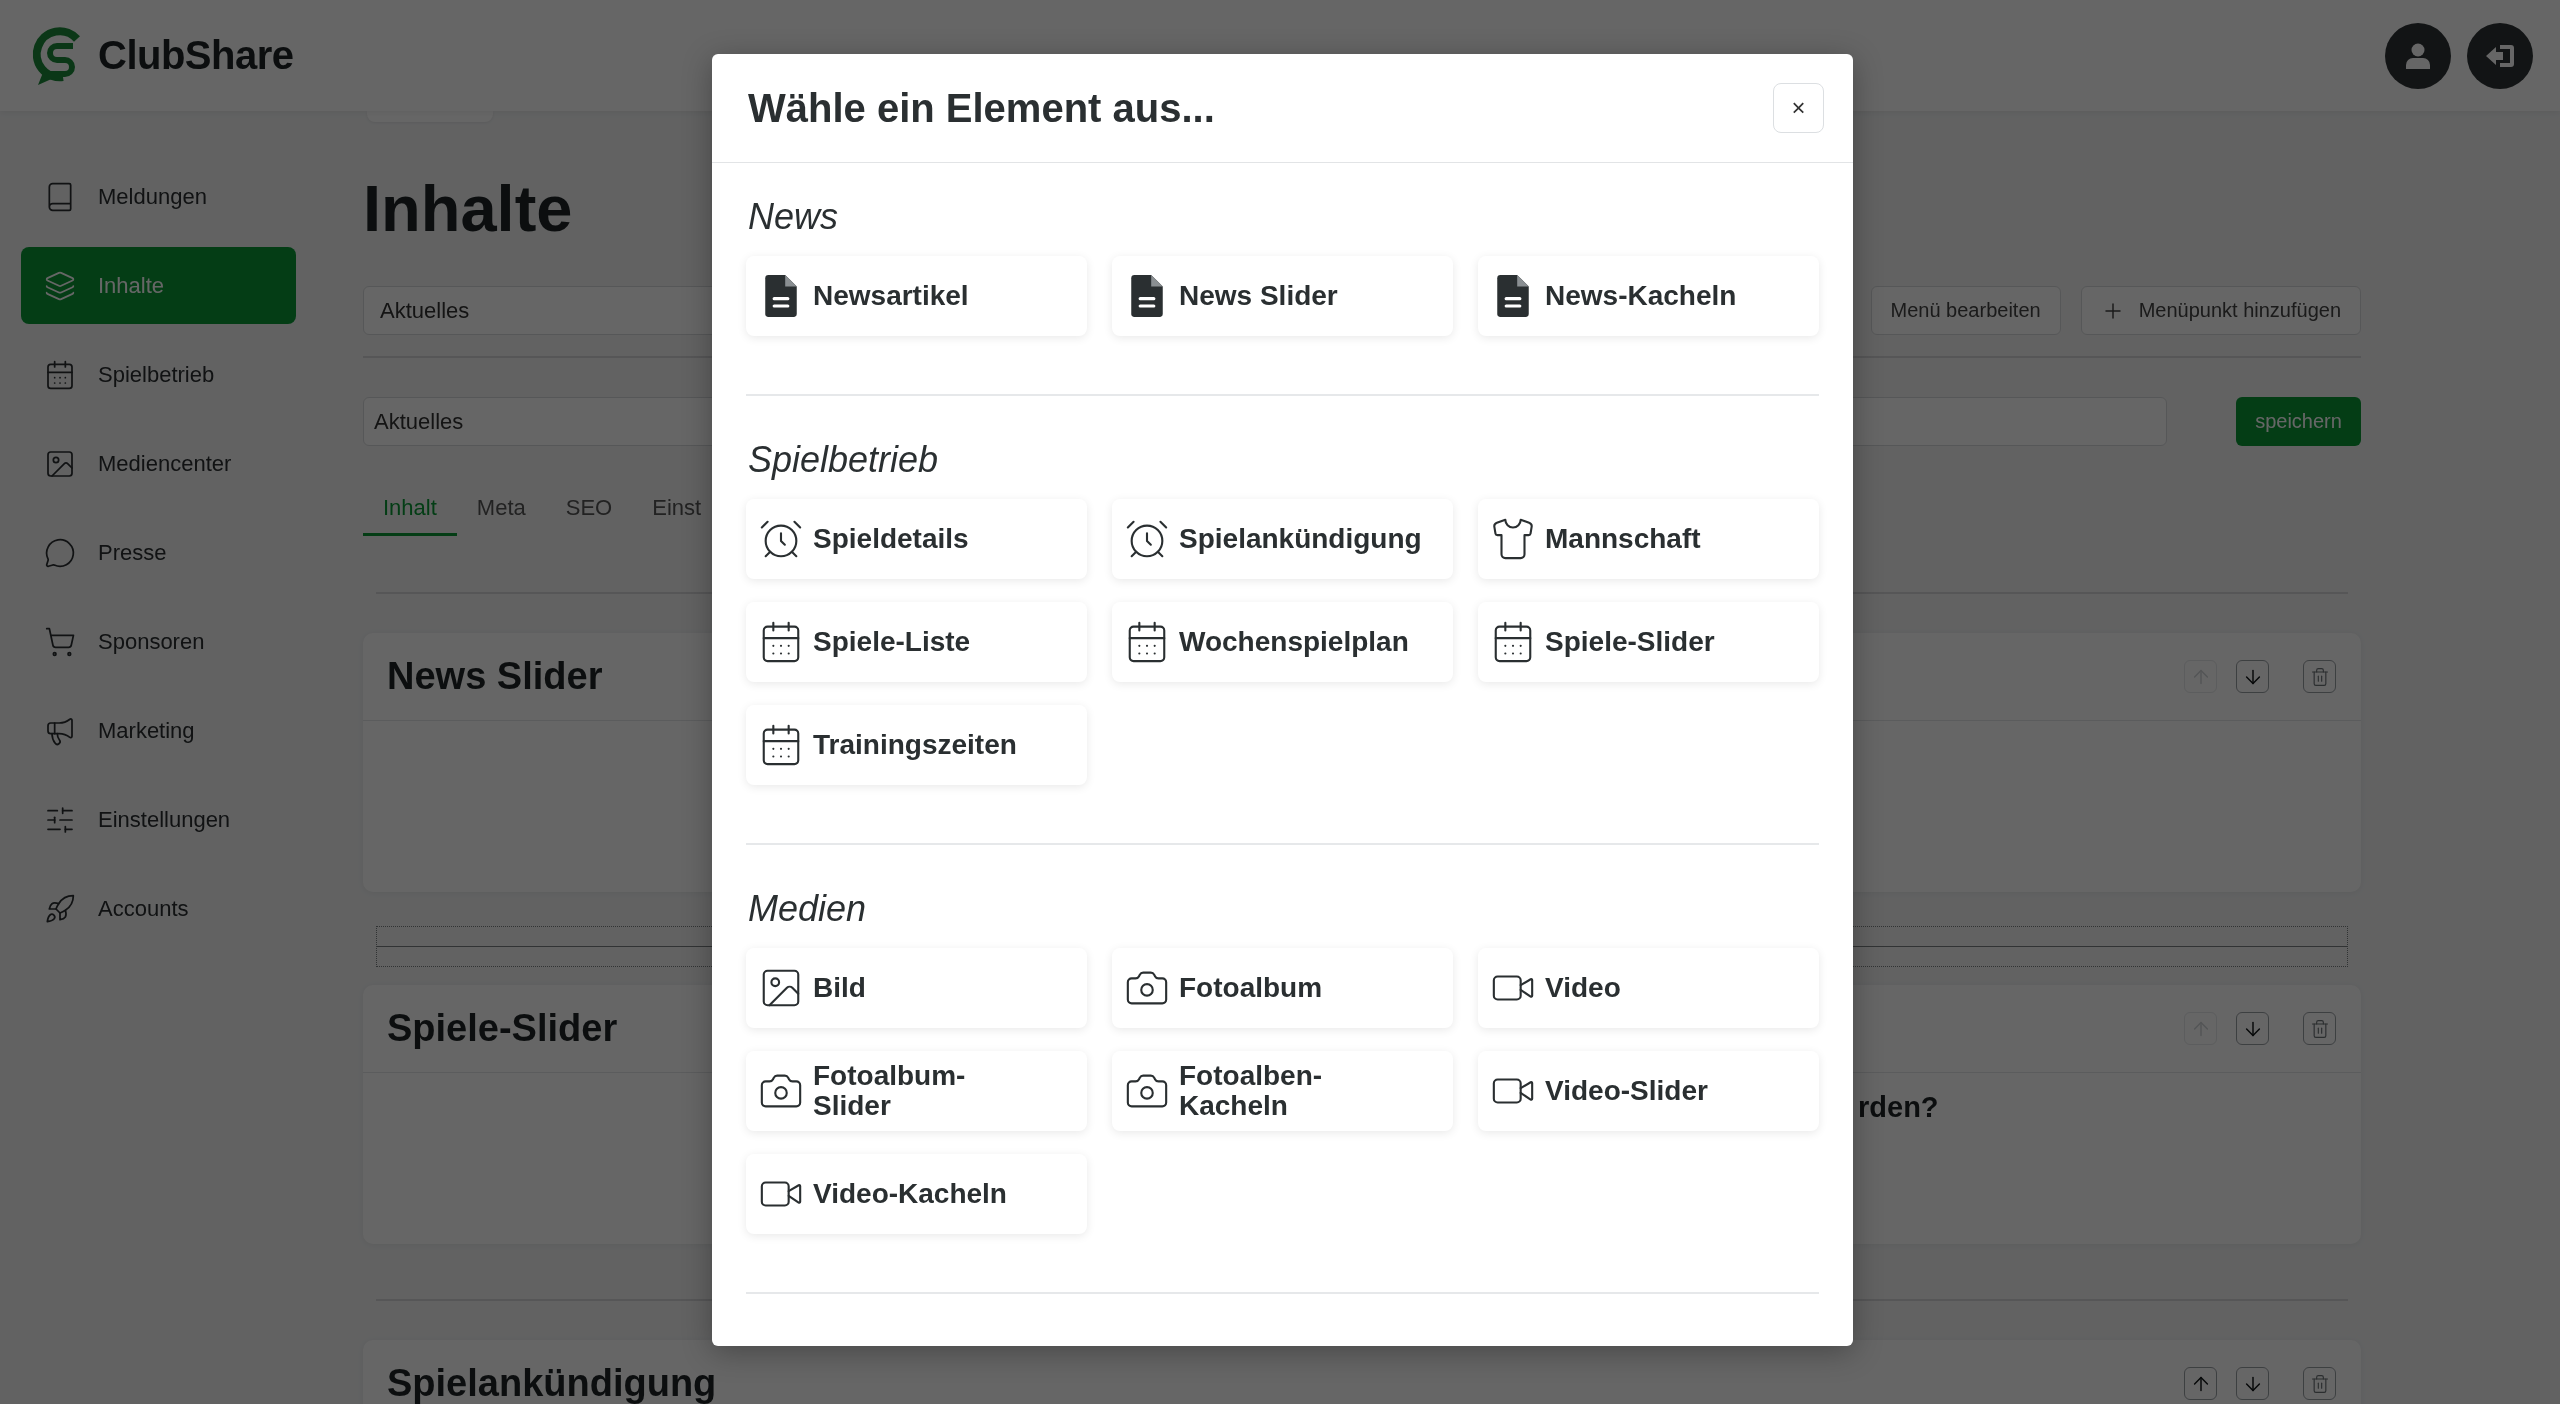 The image size is (2560, 1404). I want to click on section-heading: Medien, so click(807, 909).